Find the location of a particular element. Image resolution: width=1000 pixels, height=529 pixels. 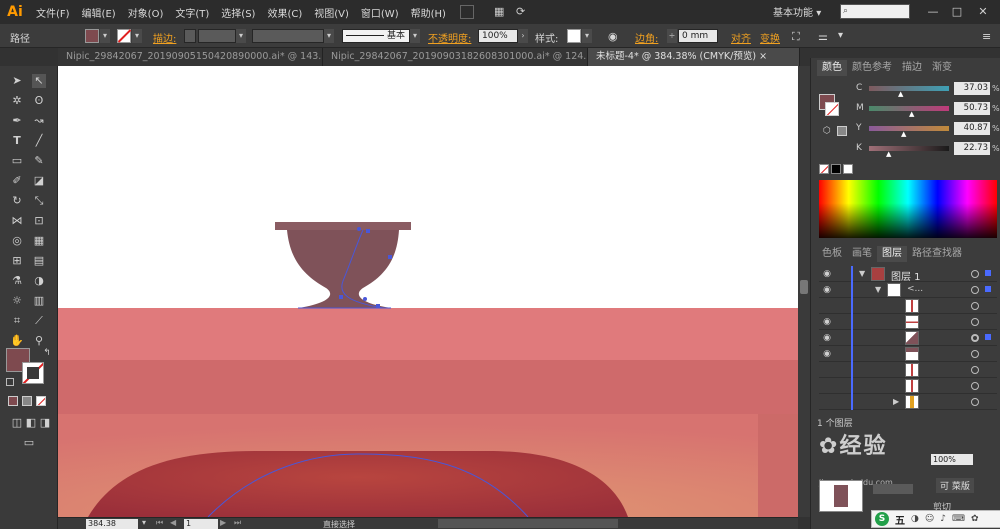

bridge-icon is located at coordinates (466, 12).